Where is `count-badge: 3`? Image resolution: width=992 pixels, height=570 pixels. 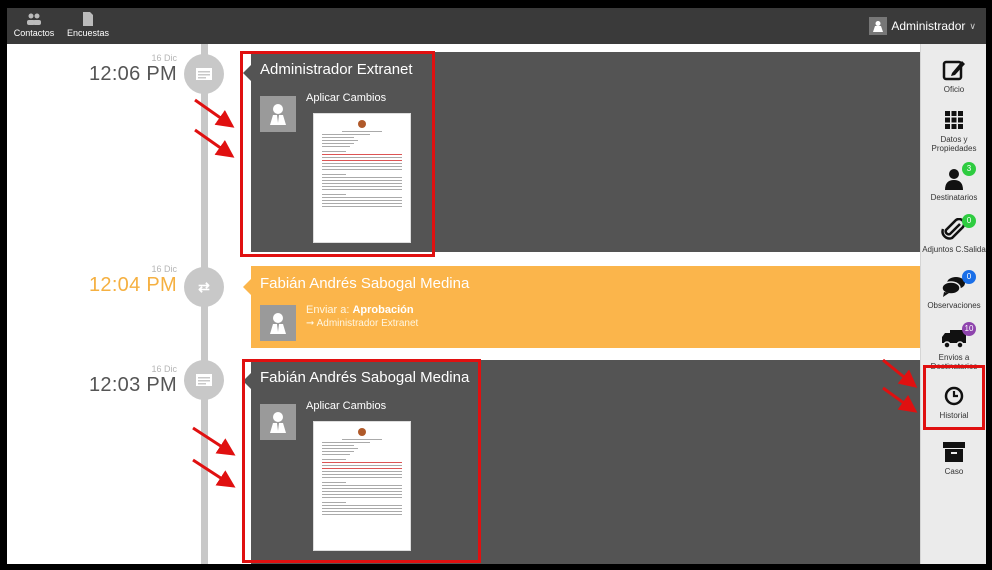 count-badge: 3 is located at coordinates (969, 169).